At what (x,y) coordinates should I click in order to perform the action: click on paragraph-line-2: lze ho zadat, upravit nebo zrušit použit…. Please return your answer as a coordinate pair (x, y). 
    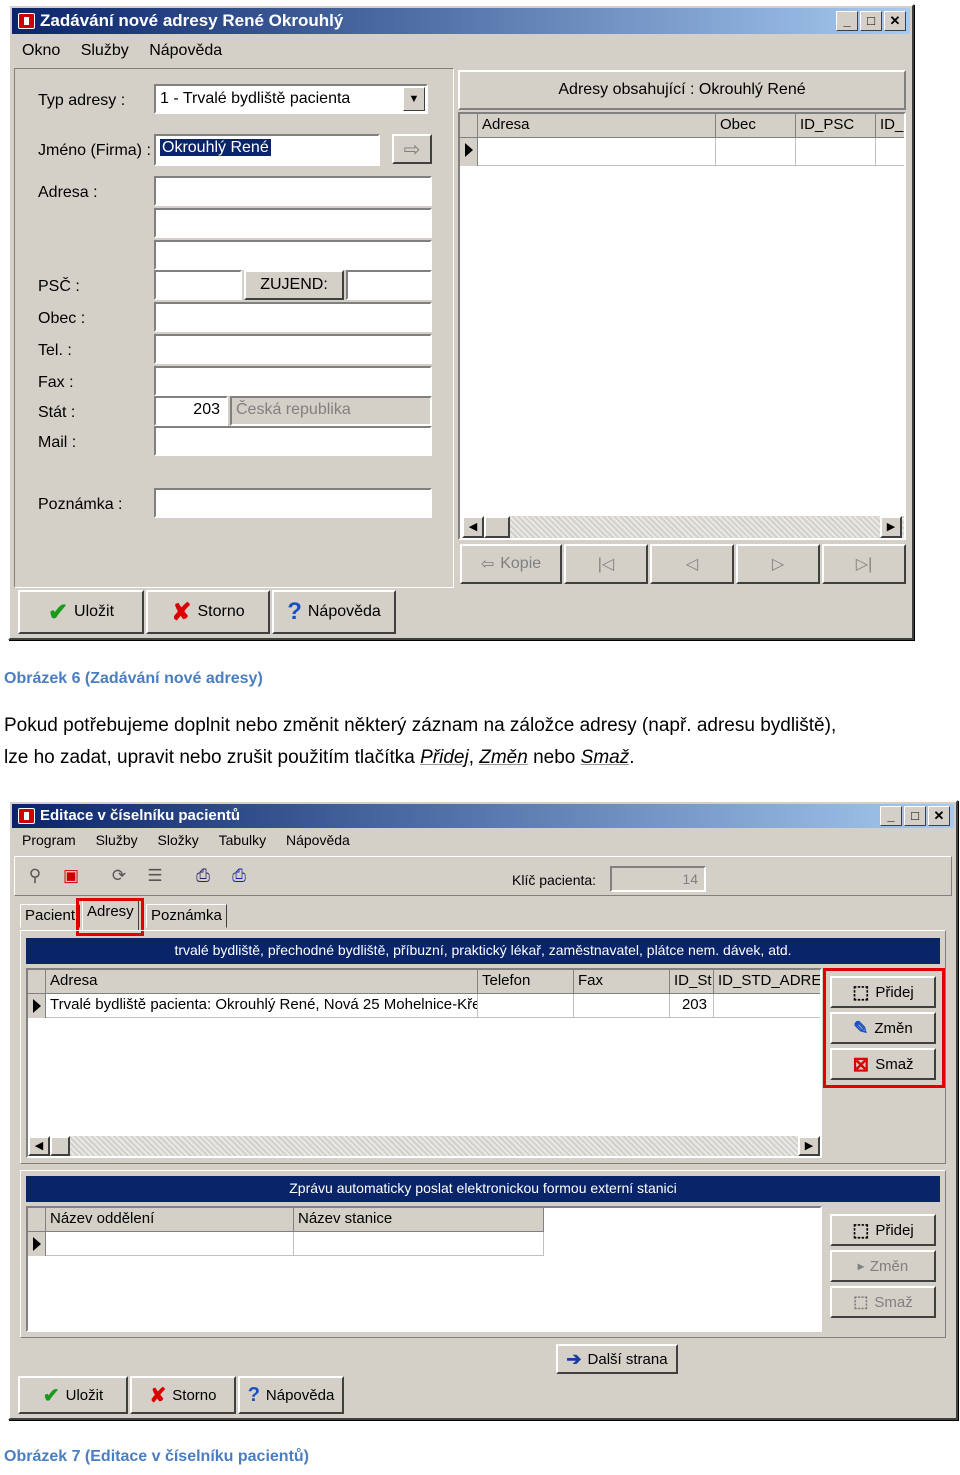
    Looking at the image, I should click on (319, 757).